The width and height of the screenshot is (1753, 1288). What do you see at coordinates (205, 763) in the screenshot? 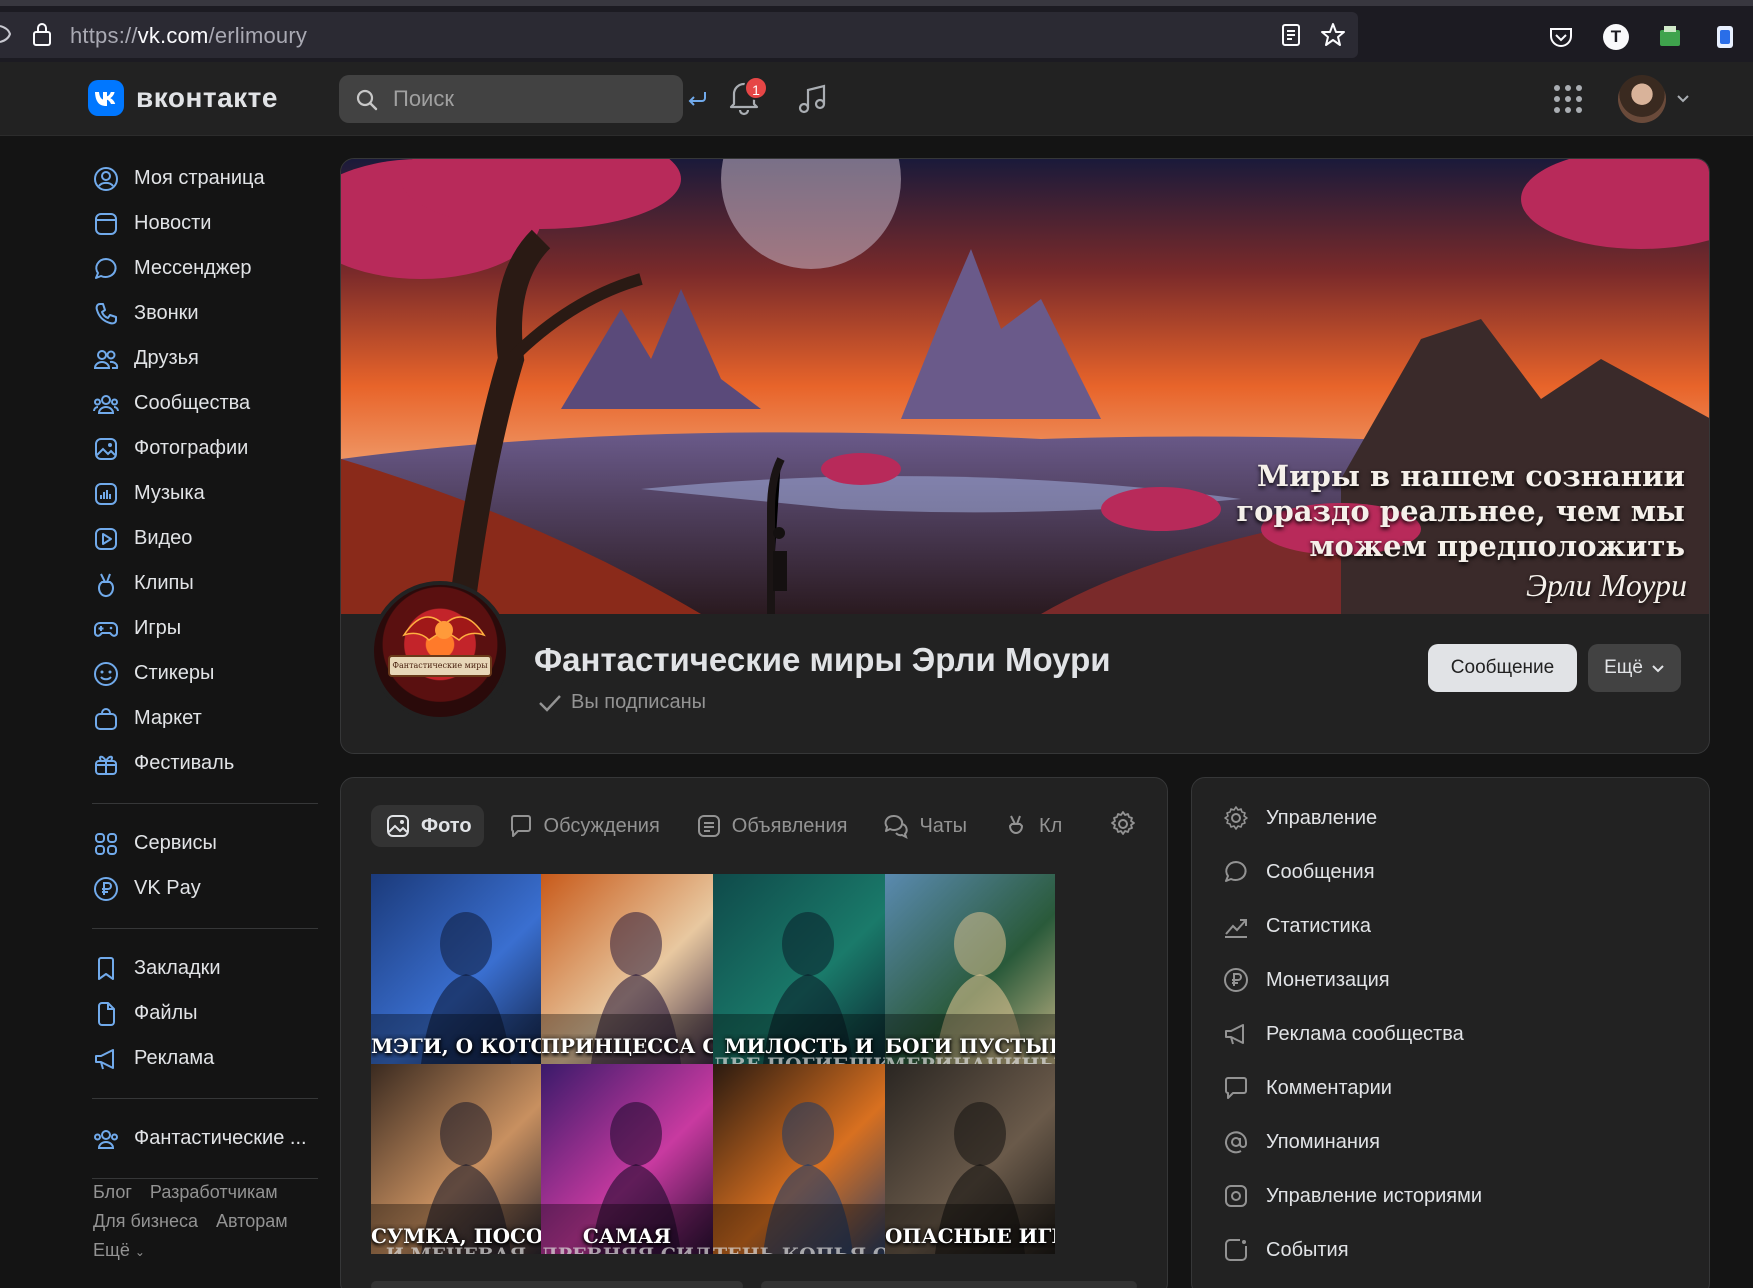
I see `sidebar-item-festival: Фестиваль` at bounding box center [205, 763].